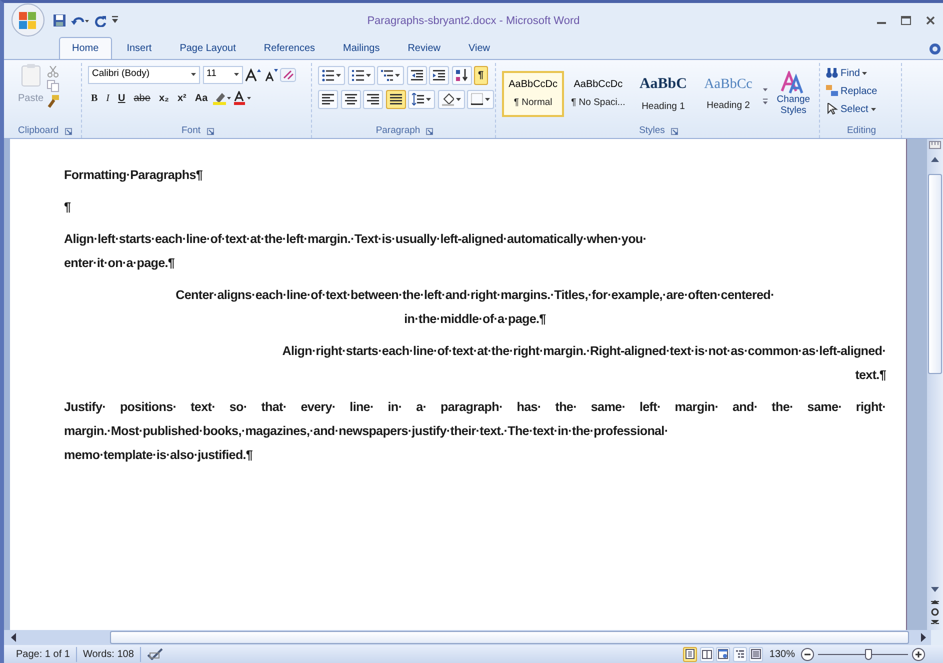 Image resolution: width=943 pixels, height=663 pixels. What do you see at coordinates (807, 654) in the screenshot?
I see `zoom-out-icon` at bounding box center [807, 654].